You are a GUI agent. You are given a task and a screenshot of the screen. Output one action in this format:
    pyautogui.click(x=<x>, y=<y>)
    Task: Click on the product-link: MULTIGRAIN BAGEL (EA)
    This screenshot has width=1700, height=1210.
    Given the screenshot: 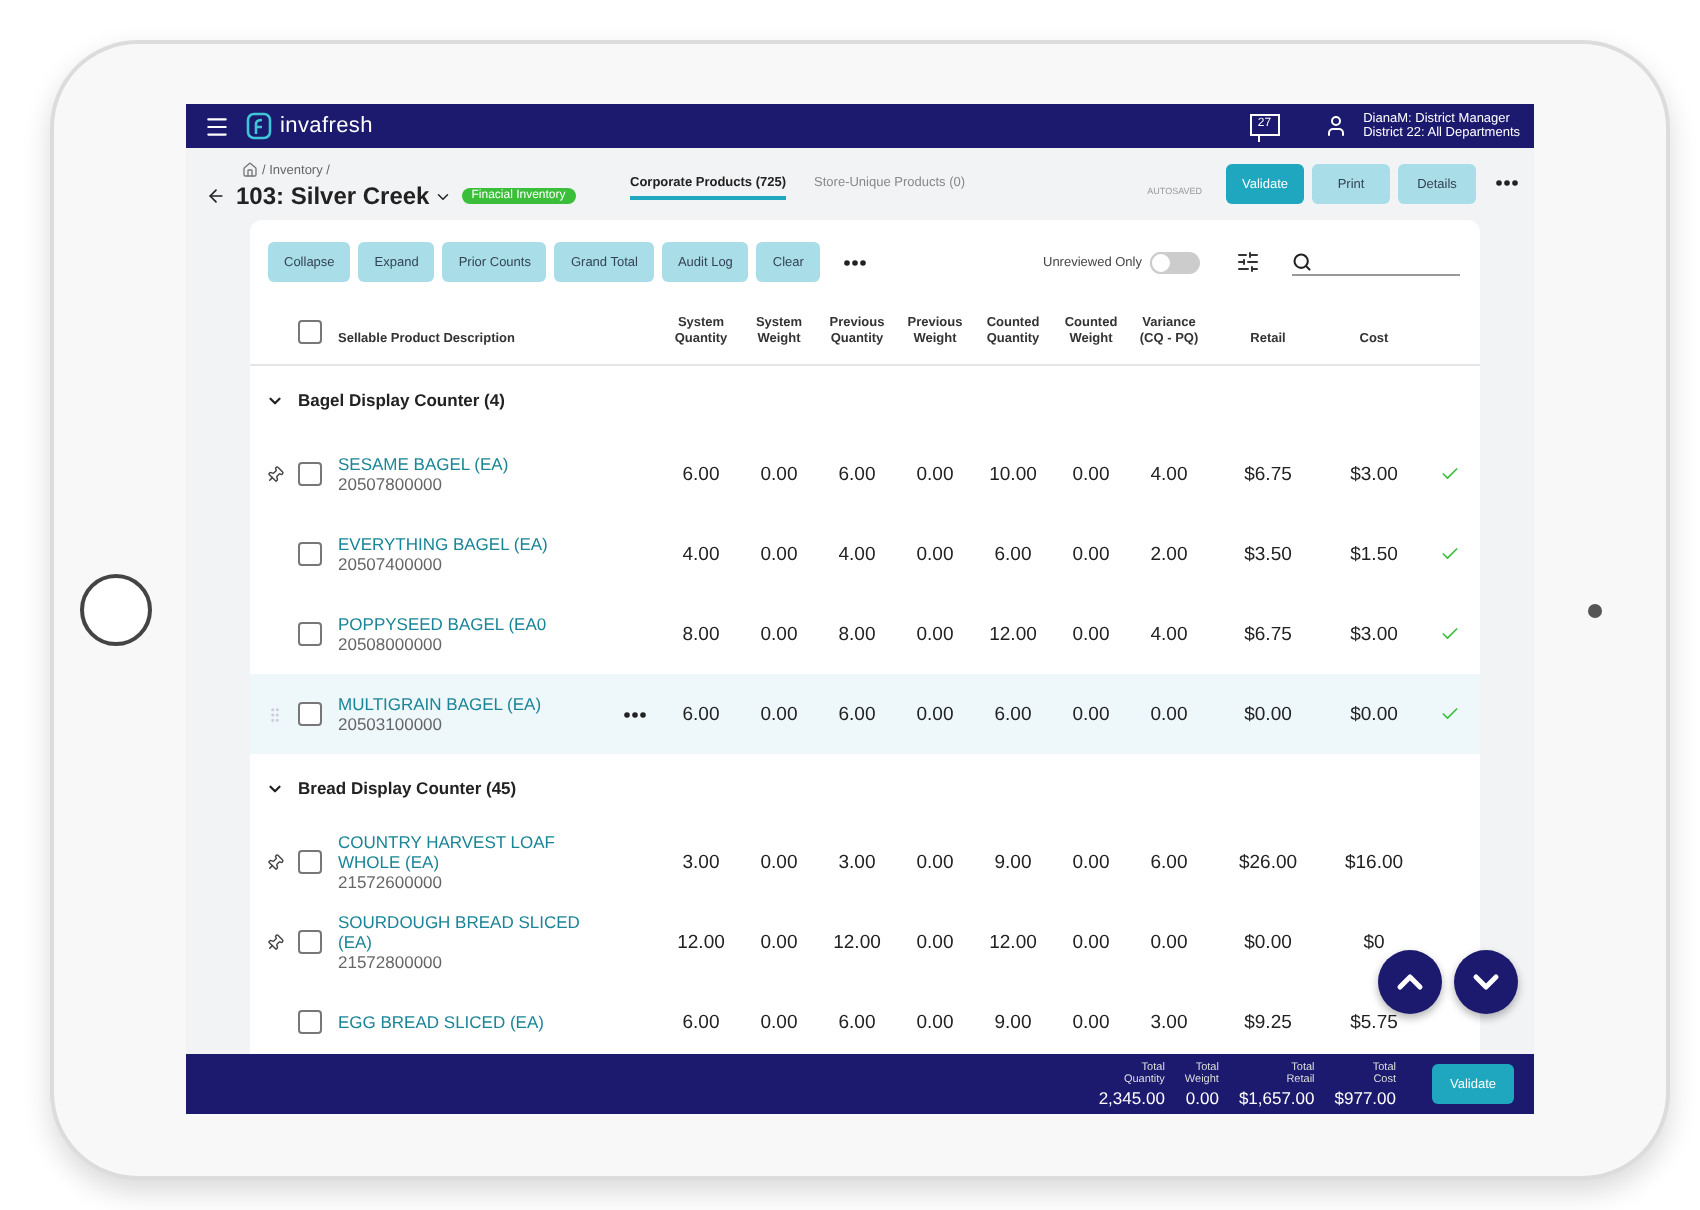 What is the action you would take?
    pyautogui.click(x=472, y=703)
    